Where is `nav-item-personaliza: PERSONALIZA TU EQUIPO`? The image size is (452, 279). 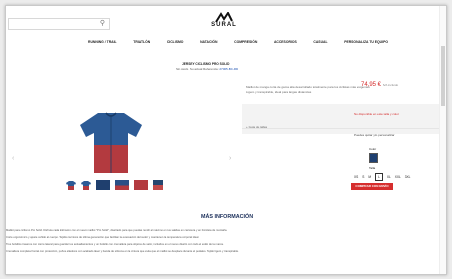
nav-item-personaliza: PERSONALIZA TU EQUIPO is located at coordinates (366, 42).